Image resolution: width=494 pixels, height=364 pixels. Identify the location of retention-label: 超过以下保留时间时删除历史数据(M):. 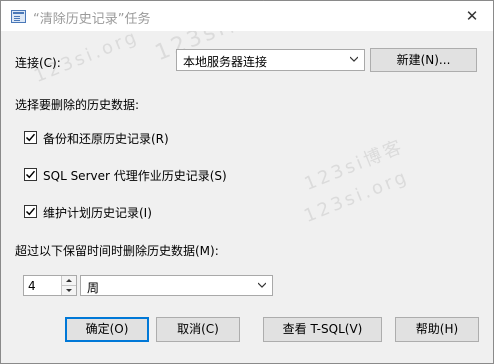
(117, 251).